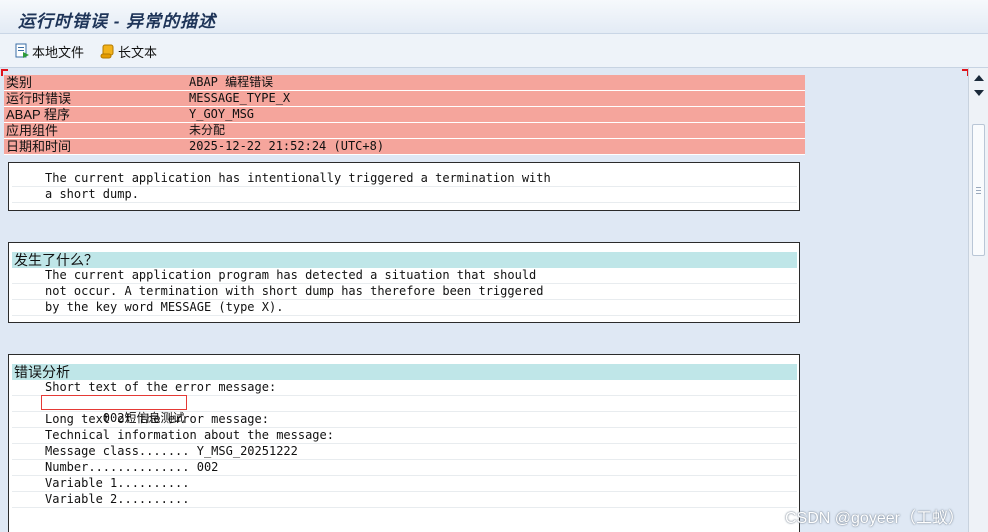 This screenshot has width=988, height=532. I want to click on header-row: 运行时错误 MESSAGE_TYPE_X, so click(404, 99).